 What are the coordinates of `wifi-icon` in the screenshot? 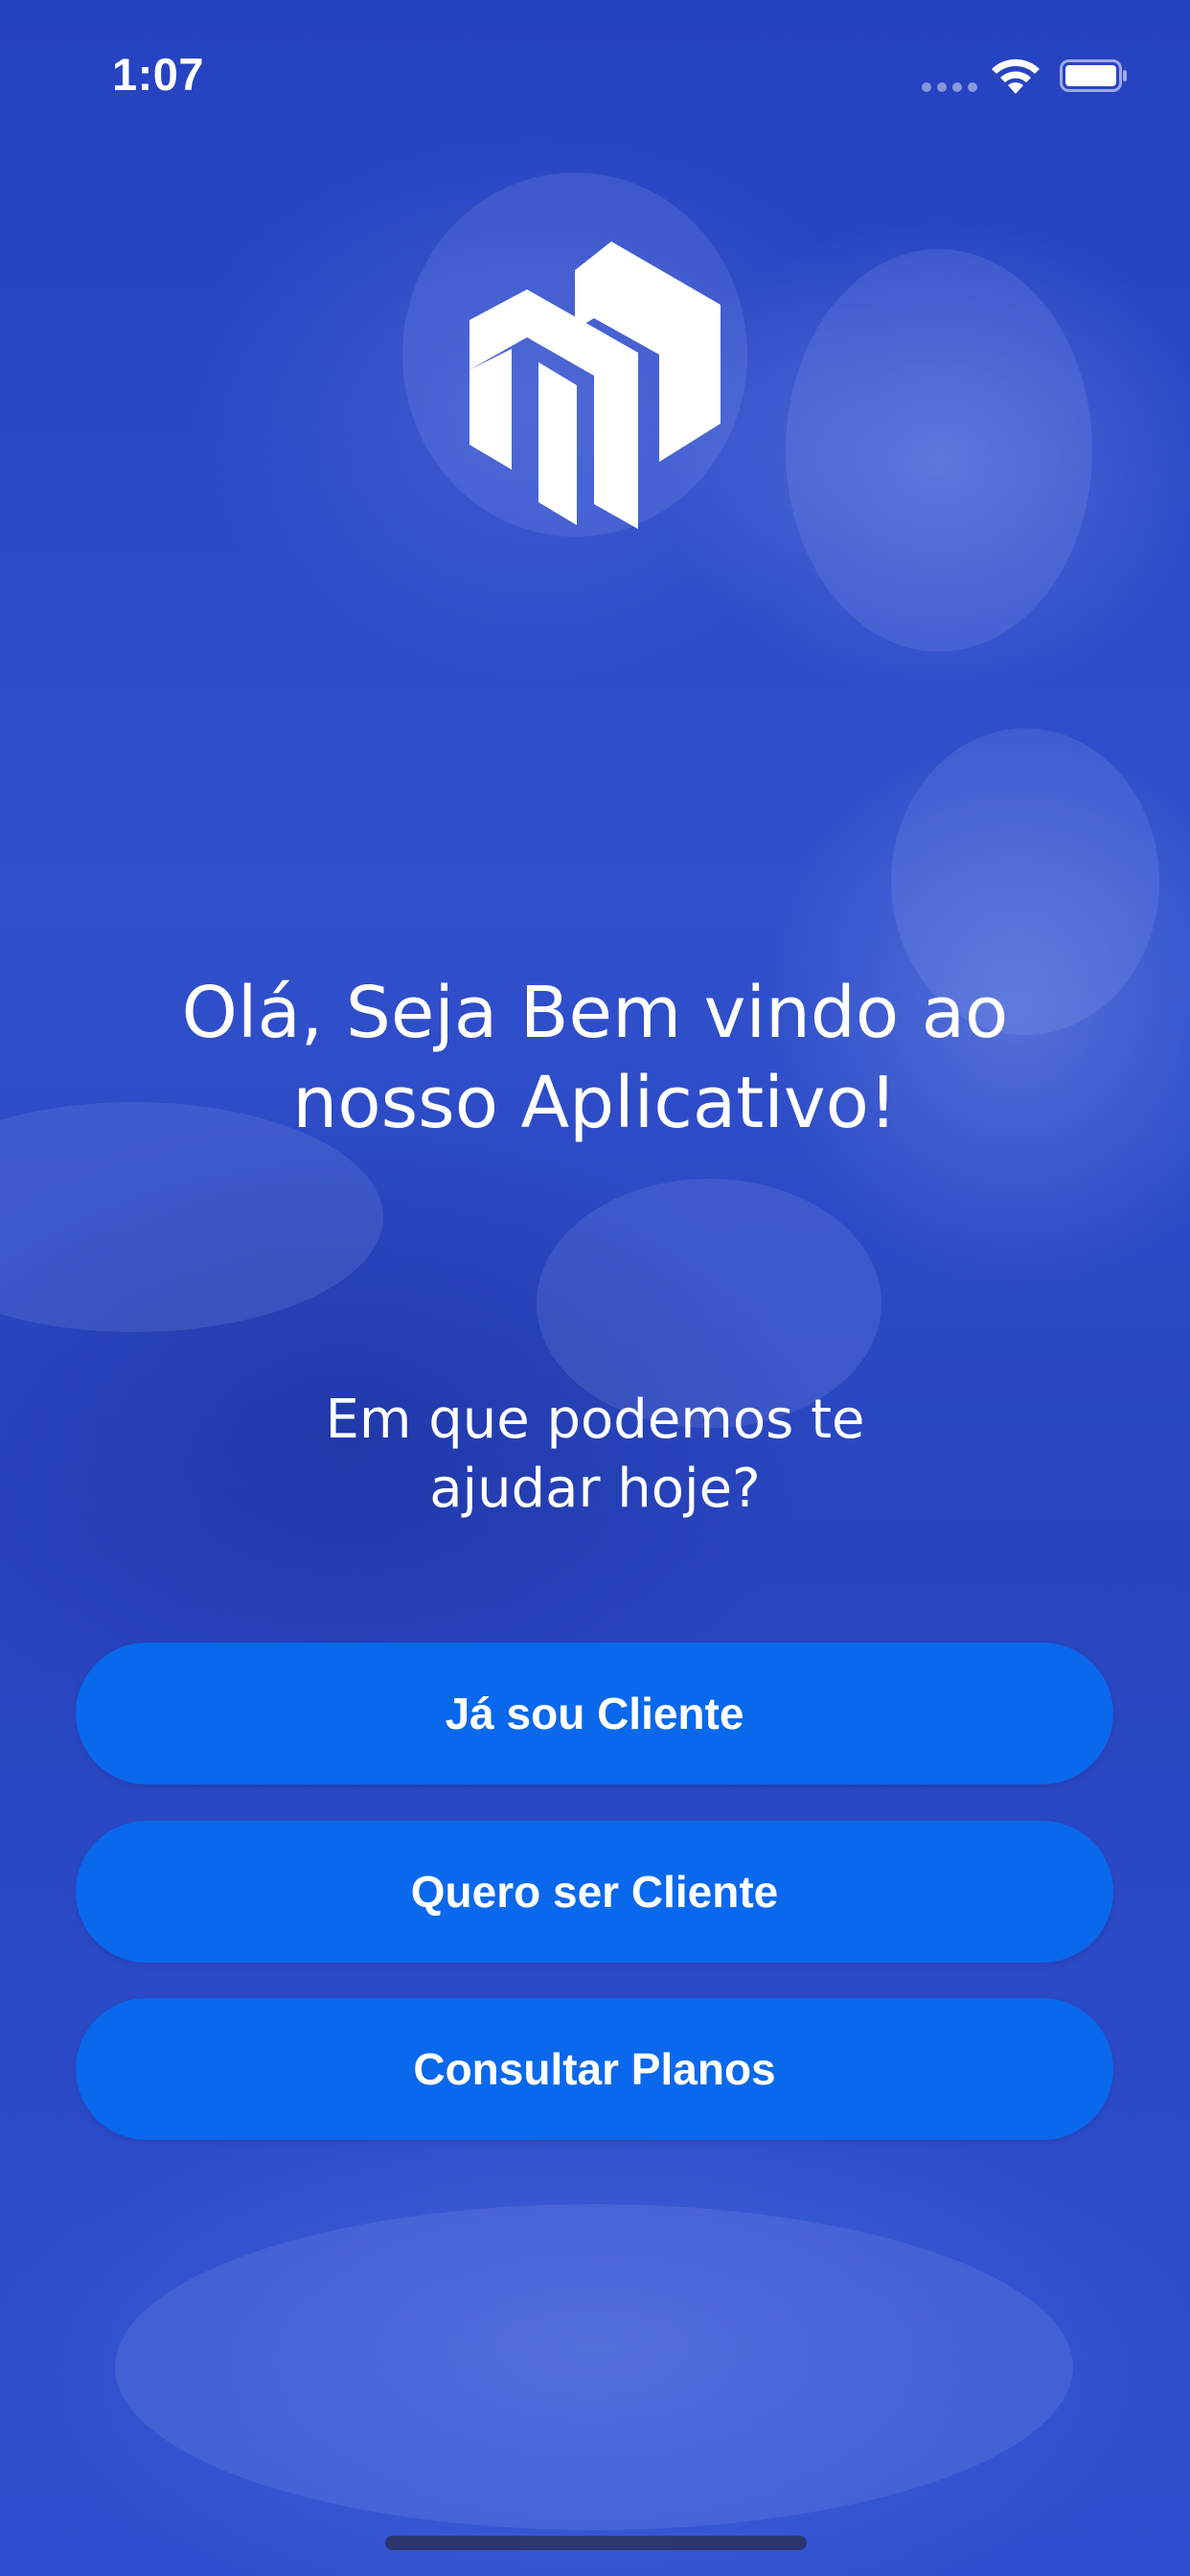 It's located at (1016, 76).